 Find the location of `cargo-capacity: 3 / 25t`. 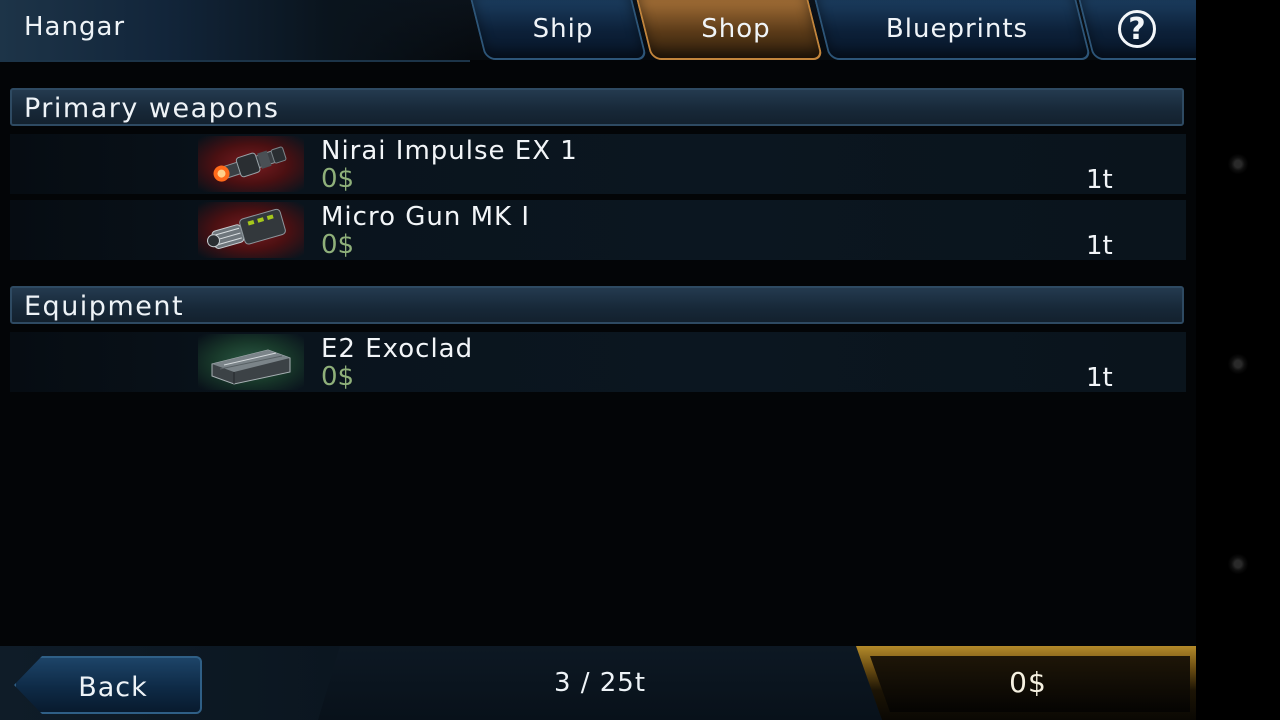

cargo-capacity: 3 / 25t is located at coordinates (600, 683).